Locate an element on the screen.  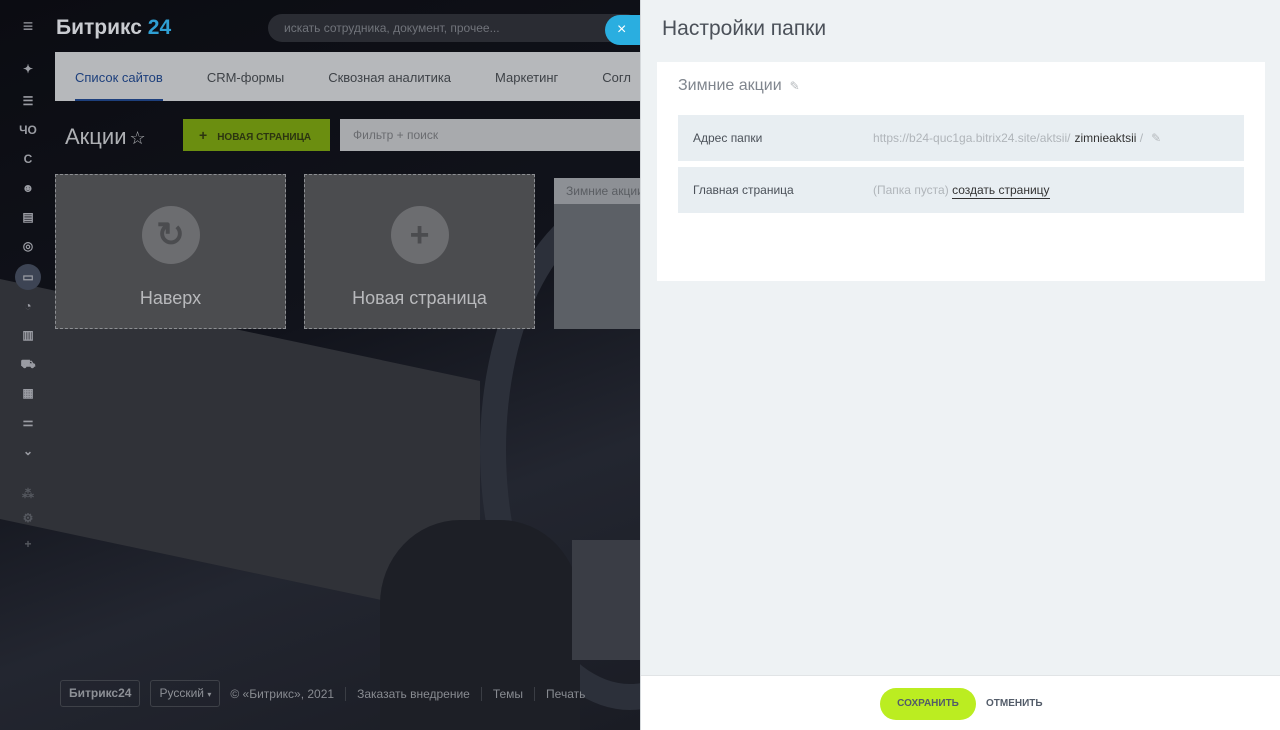
logo-number: 24 is located at coordinates (159, 27).